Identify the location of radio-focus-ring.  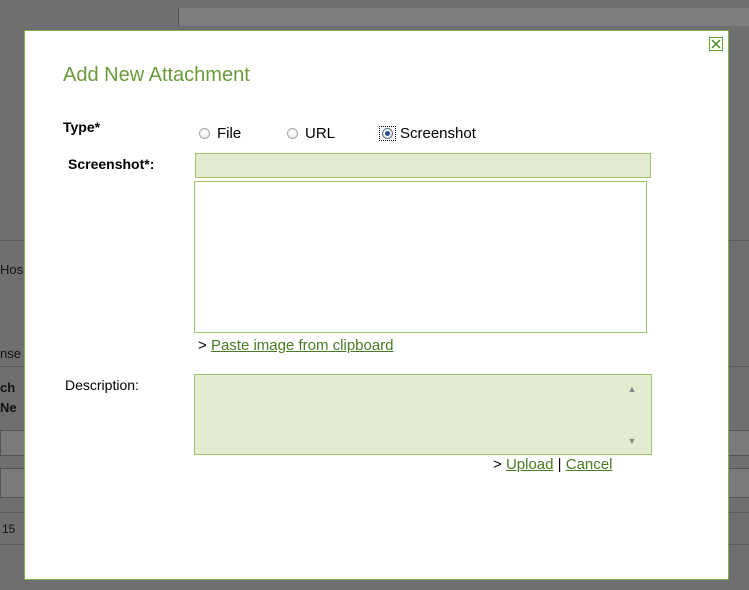
(387, 133).